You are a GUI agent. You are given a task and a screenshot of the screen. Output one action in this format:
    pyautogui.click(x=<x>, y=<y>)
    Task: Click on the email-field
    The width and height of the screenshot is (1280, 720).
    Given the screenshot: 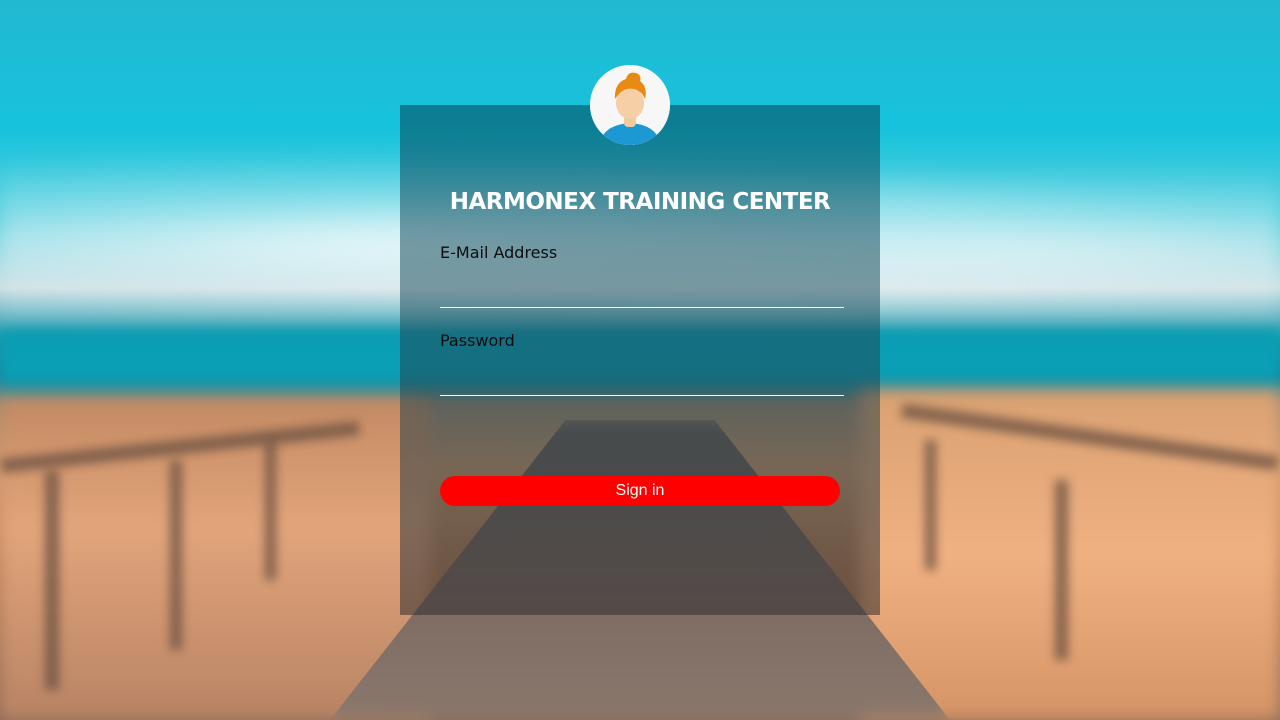 What is the action you would take?
    pyautogui.click(x=642, y=293)
    